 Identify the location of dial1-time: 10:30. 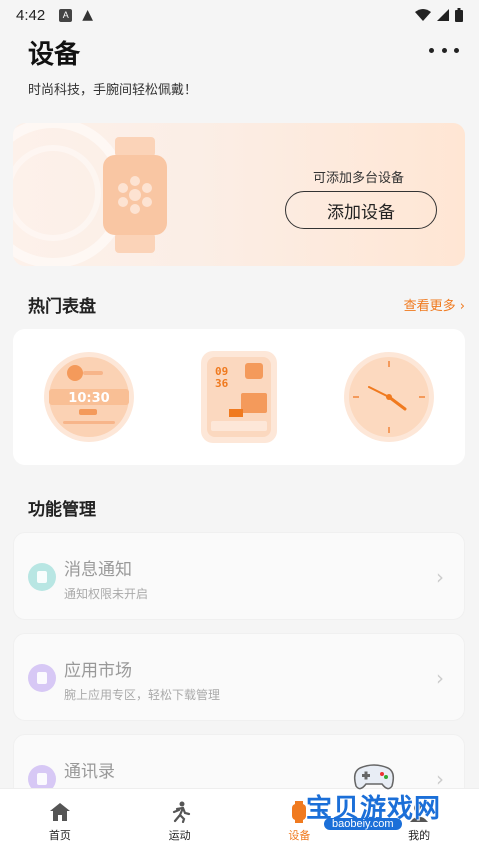
(88, 398).